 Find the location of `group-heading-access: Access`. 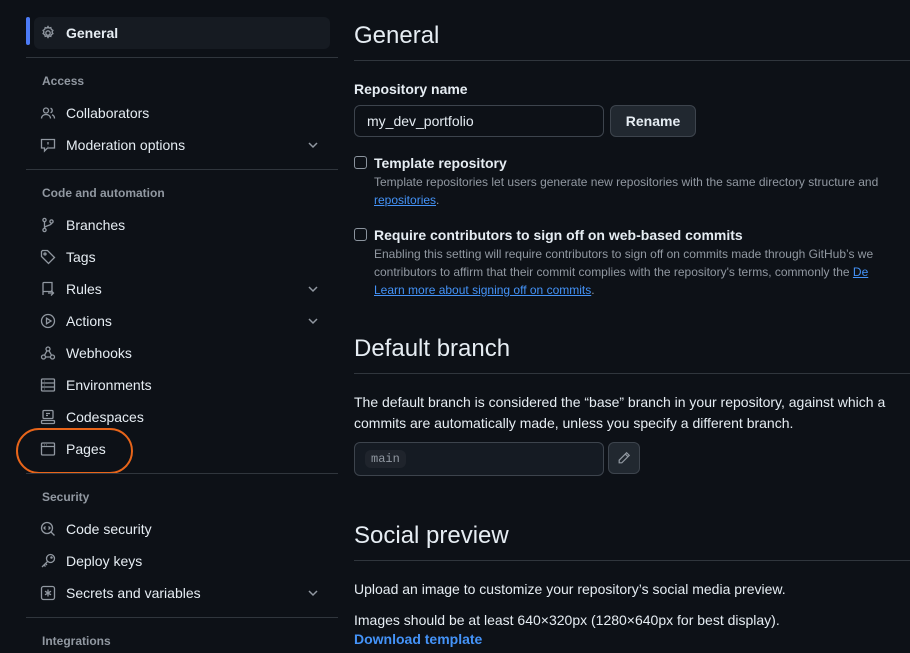

group-heading-access: Access is located at coordinates (63, 81).